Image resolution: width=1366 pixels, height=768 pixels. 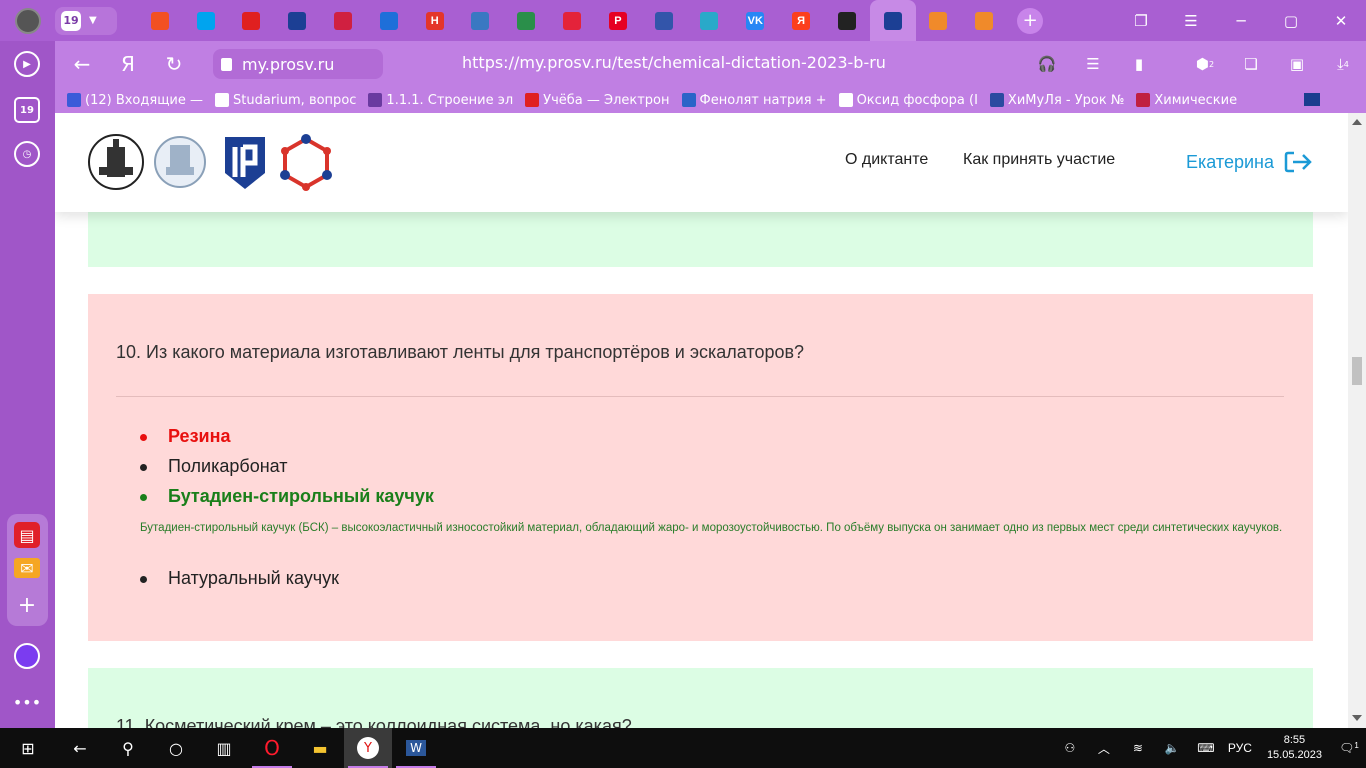 I want to click on nav-how-to-participate: Как принять участие, so click(x=1039, y=160).